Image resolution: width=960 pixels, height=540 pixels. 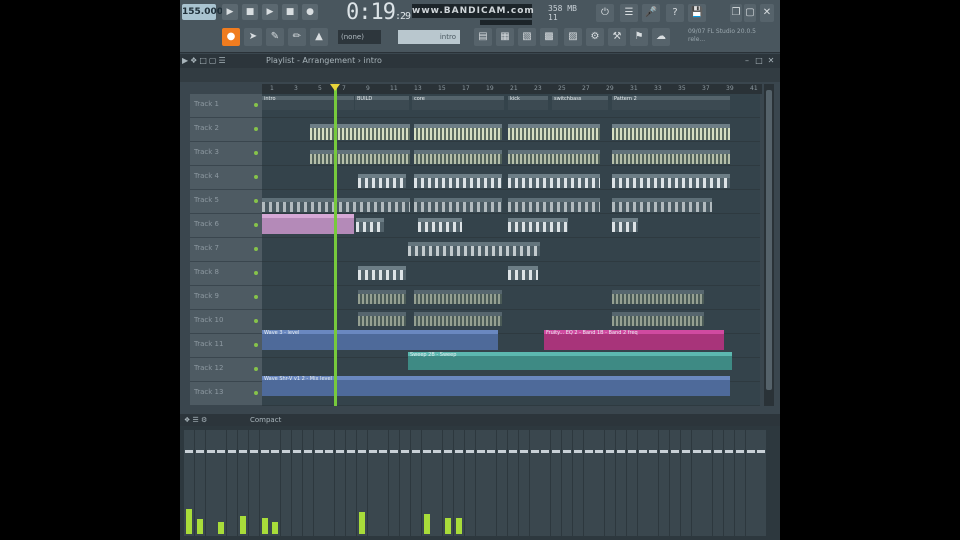 I want to click on track-header: Track 3, so click(x=226, y=154).